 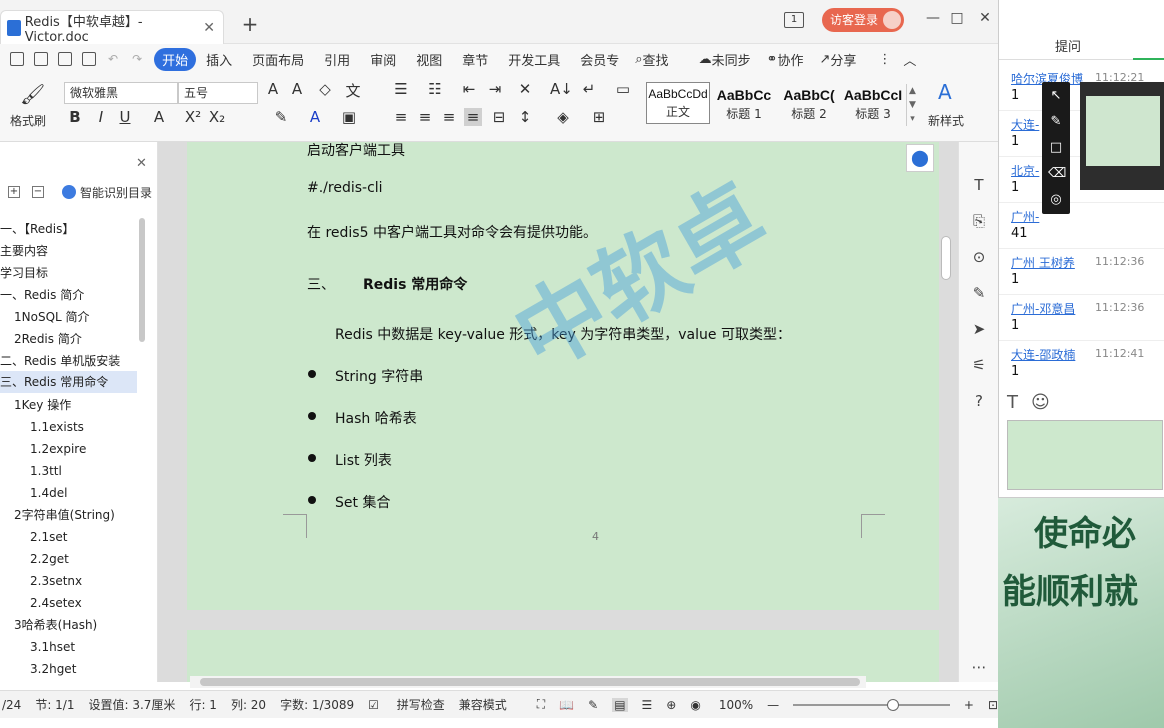 What do you see at coordinates (979, 258) in the screenshot?
I see `review-tool-icon: ⊙` at bounding box center [979, 258].